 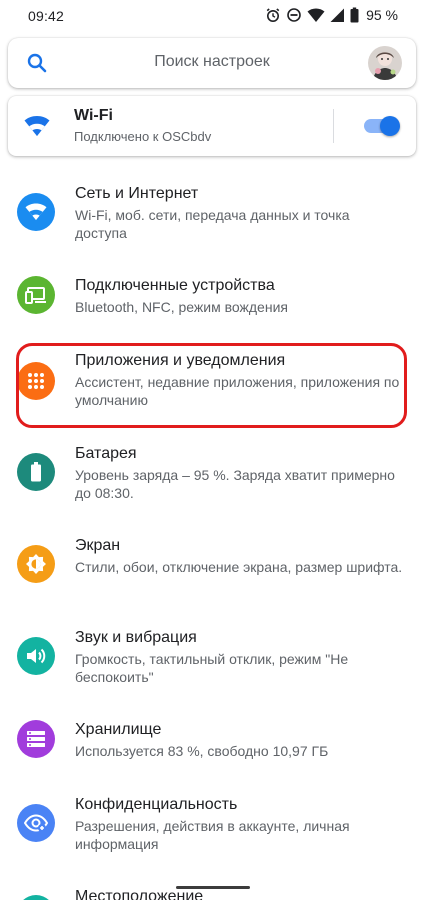 I want to click on status-time: 09:42, so click(x=46, y=16).